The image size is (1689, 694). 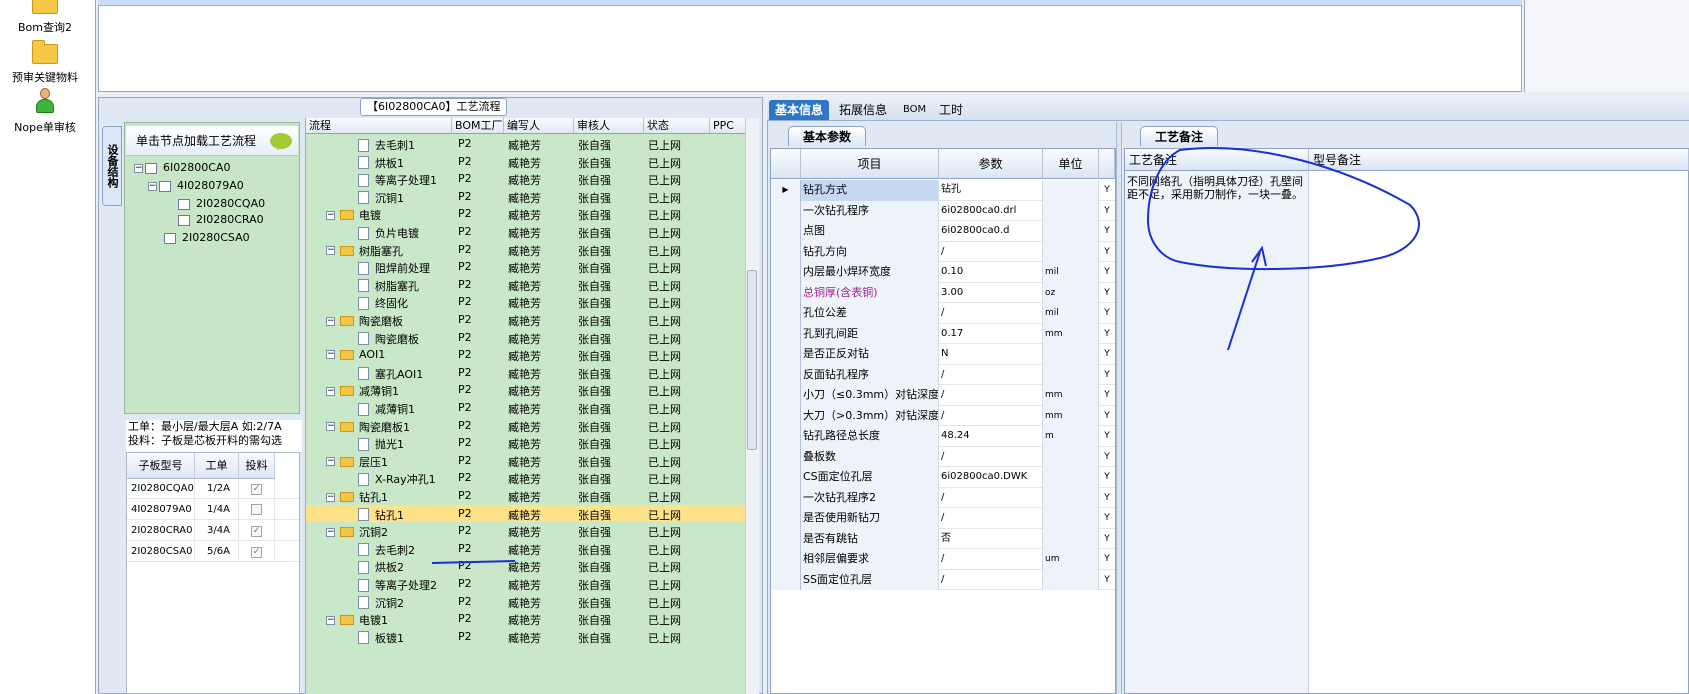 What do you see at coordinates (525, 531) in the screenshot?
I see `table-row: − 沉铜2 P2 臧艳芳 张自强 已上网` at bounding box center [525, 531].